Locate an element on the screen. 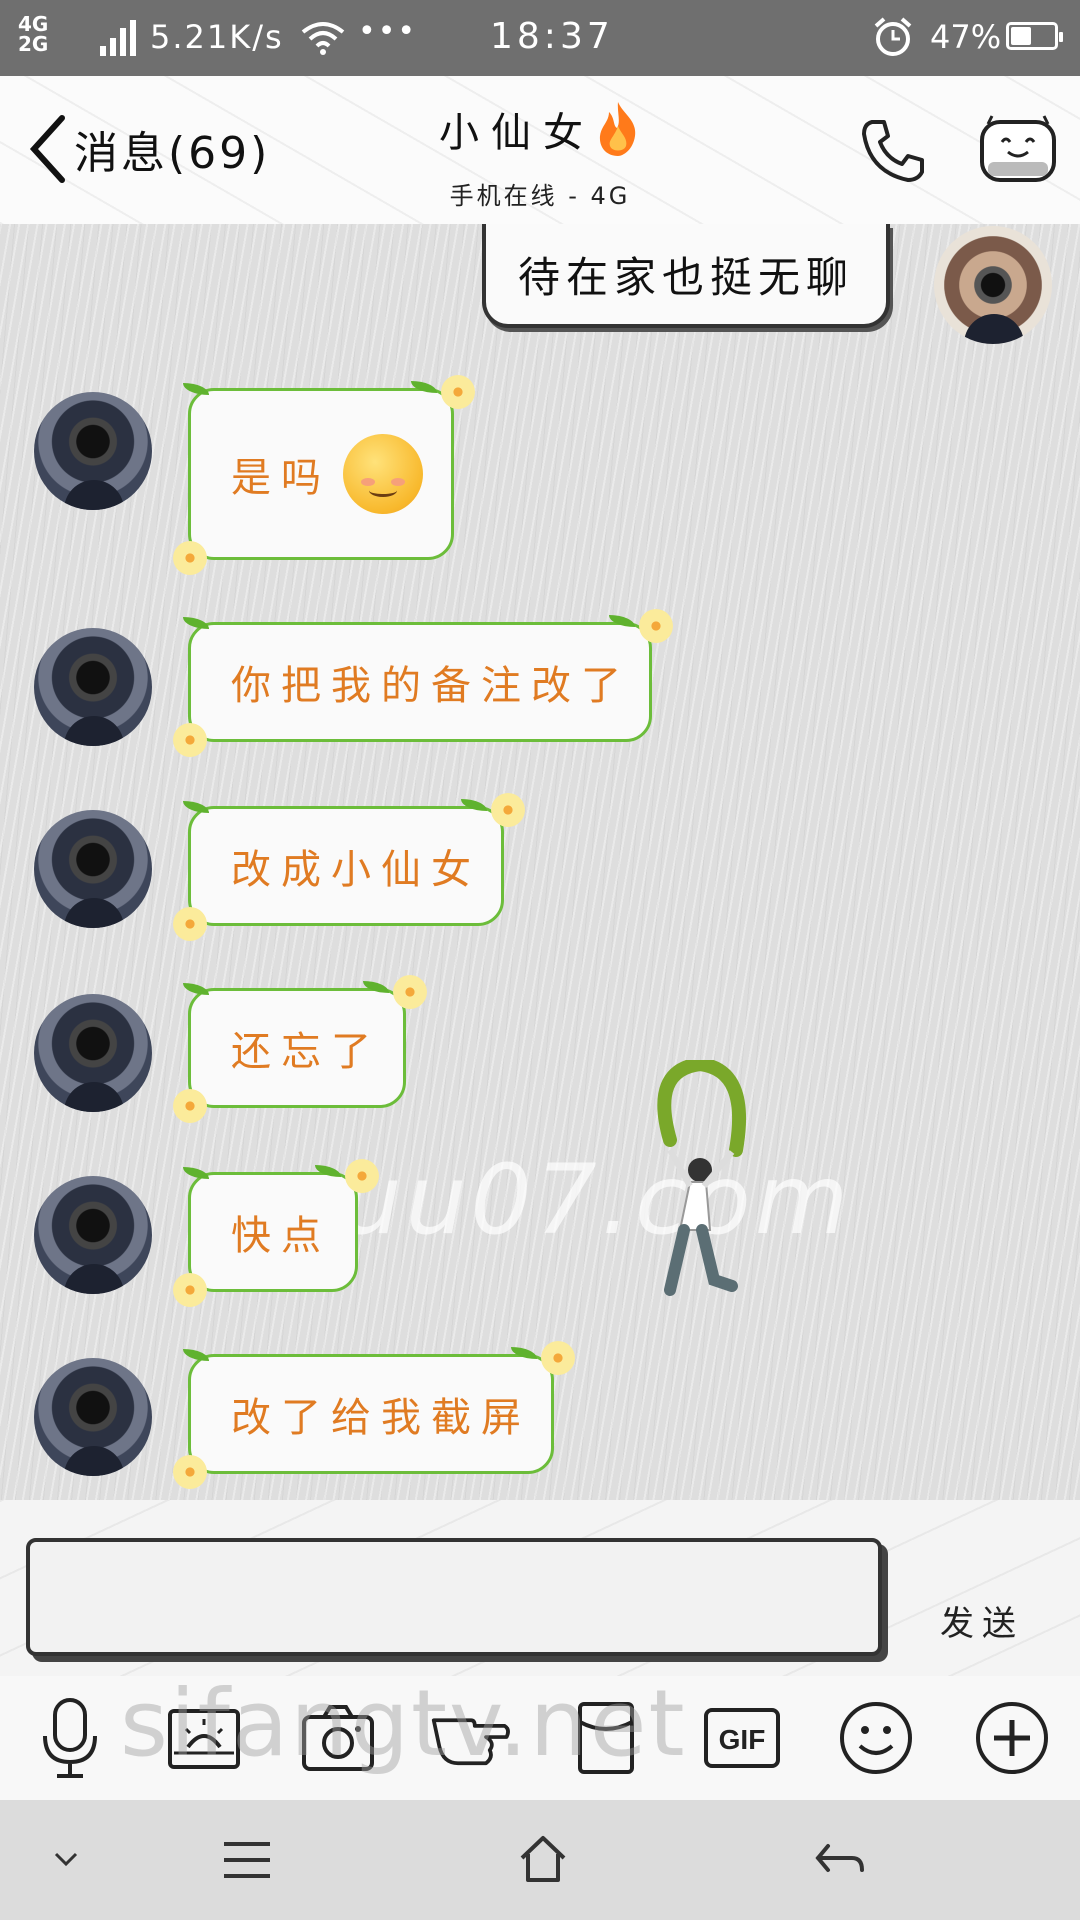 Image resolution: width=1080 pixels, height=1920 pixels. network-type: 4G 2G is located at coordinates (33, 34).